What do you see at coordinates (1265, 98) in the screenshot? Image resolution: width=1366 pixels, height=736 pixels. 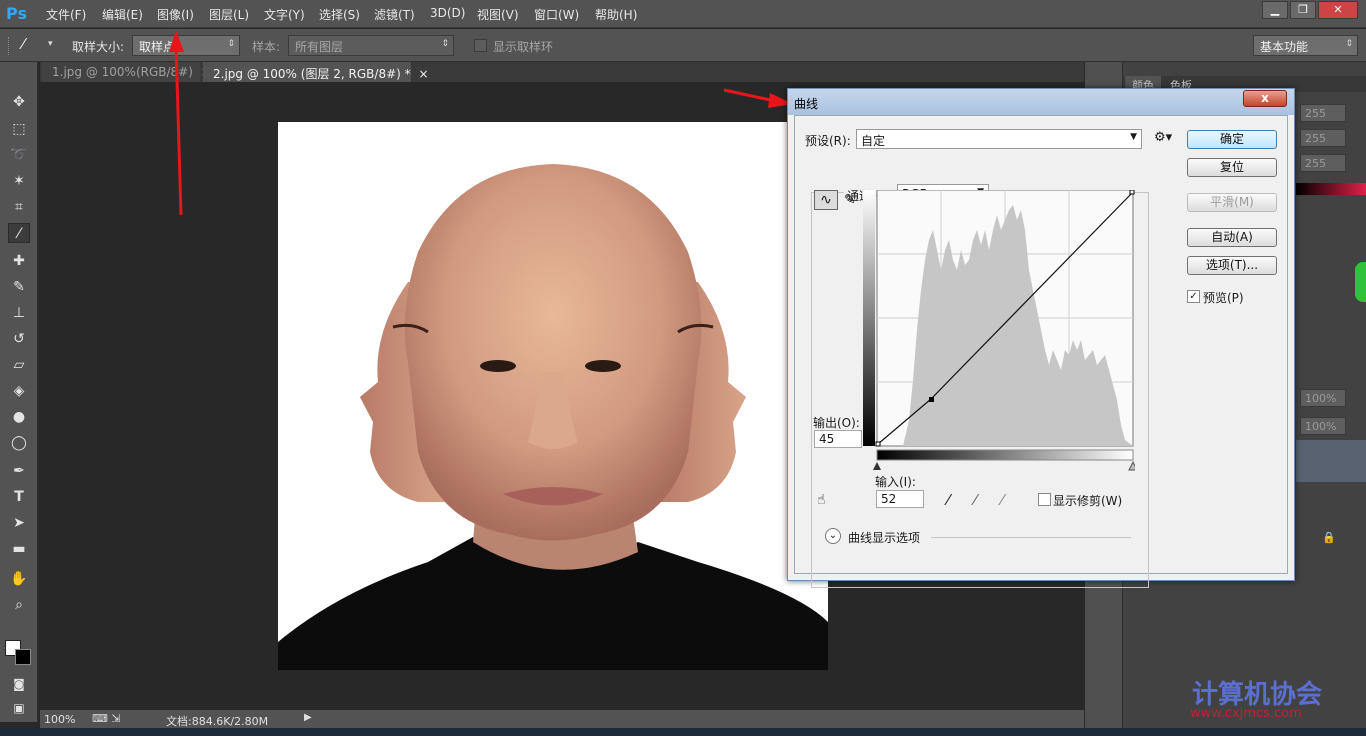 I see `curves-close-button: x` at bounding box center [1265, 98].